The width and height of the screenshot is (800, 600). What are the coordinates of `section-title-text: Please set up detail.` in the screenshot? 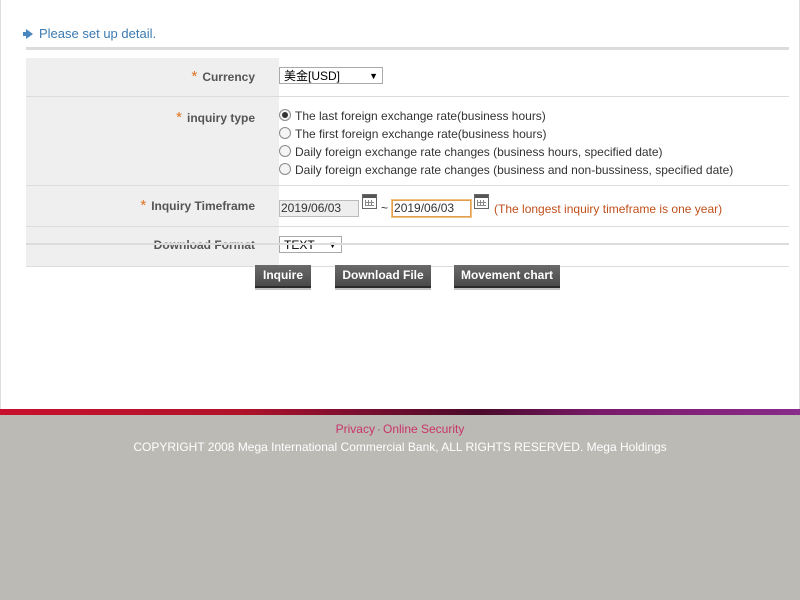 It's located at (98, 33).